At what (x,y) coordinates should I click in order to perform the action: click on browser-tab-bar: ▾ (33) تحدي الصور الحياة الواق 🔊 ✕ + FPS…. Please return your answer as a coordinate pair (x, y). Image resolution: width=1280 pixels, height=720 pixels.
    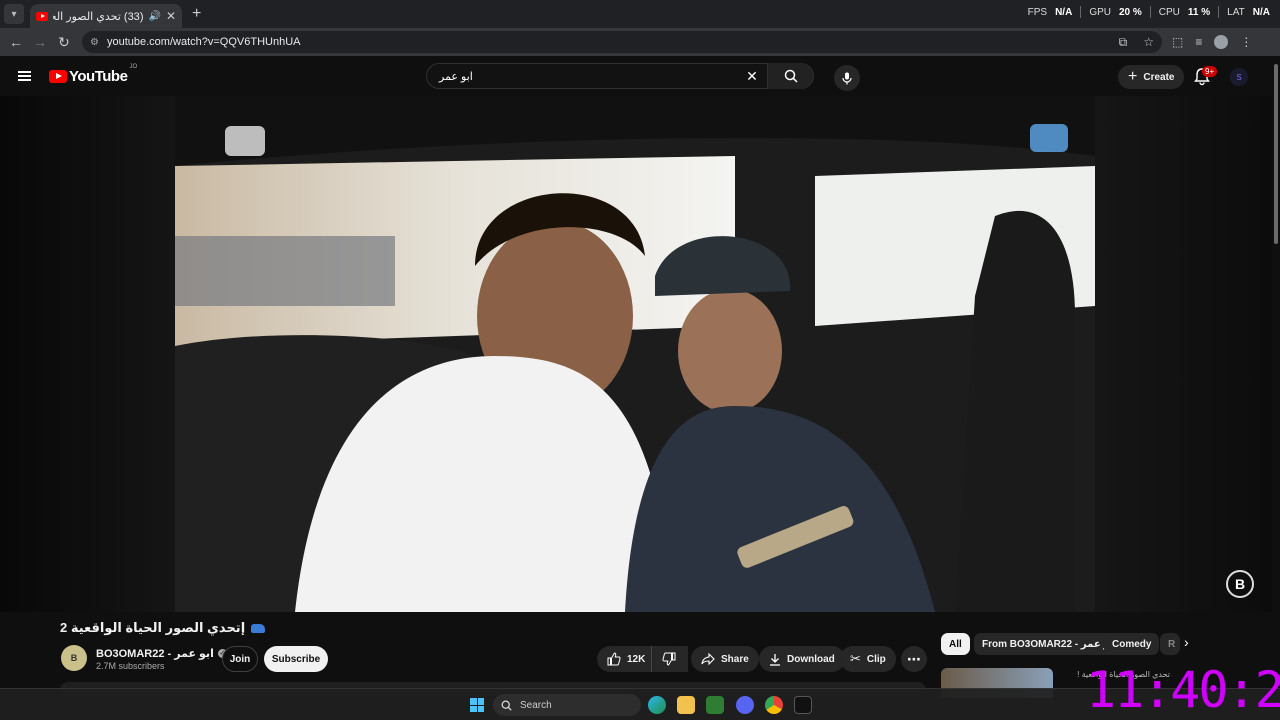
    Looking at the image, I should click on (640, 14).